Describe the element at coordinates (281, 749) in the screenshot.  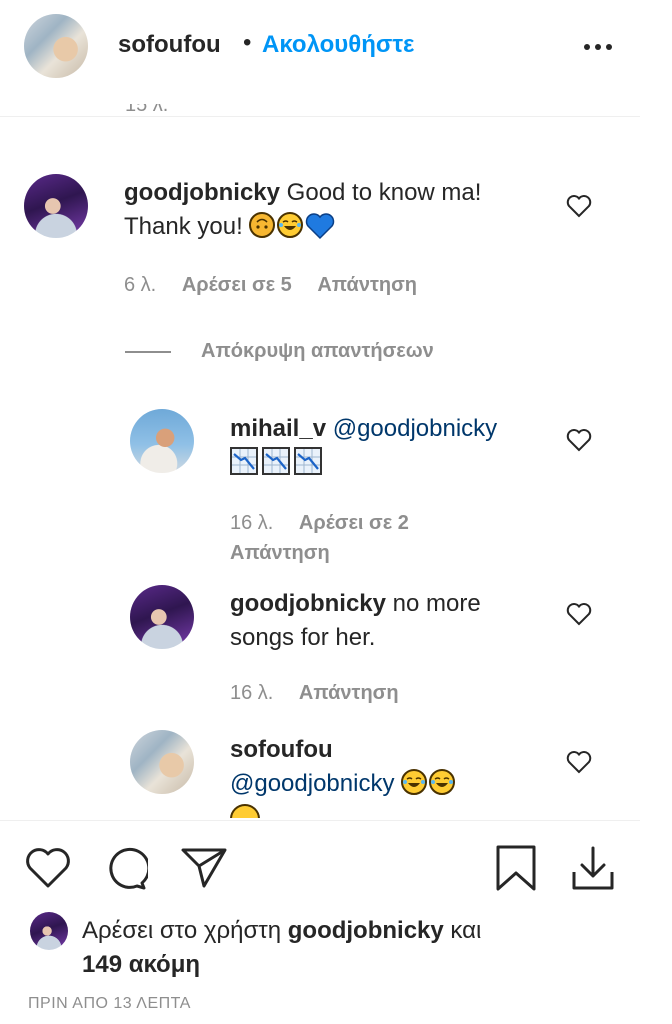
I see `reply-username: sofoufou` at that location.